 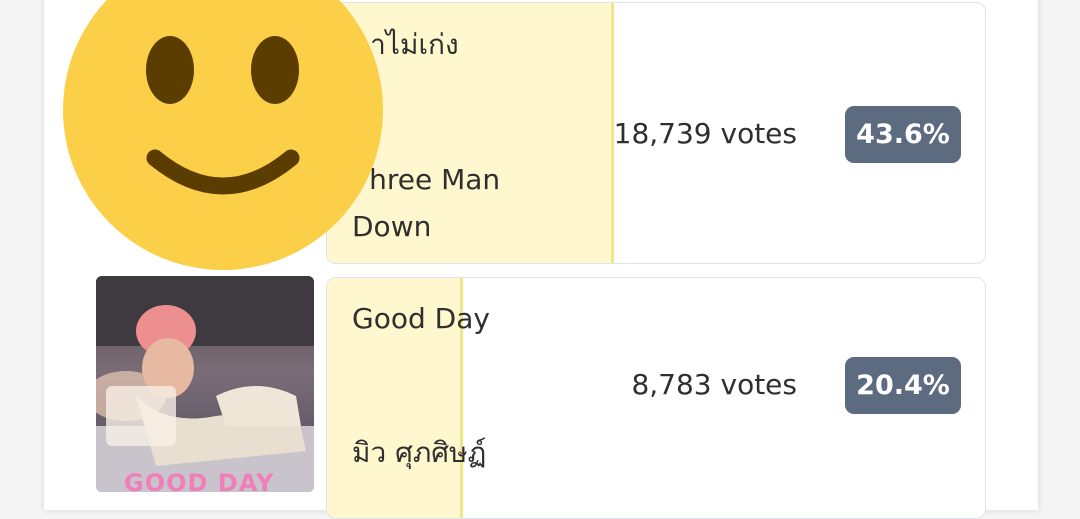 I want to click on artist-name: มิว ศุภศิษฏ์, so click(x=419, y=452).